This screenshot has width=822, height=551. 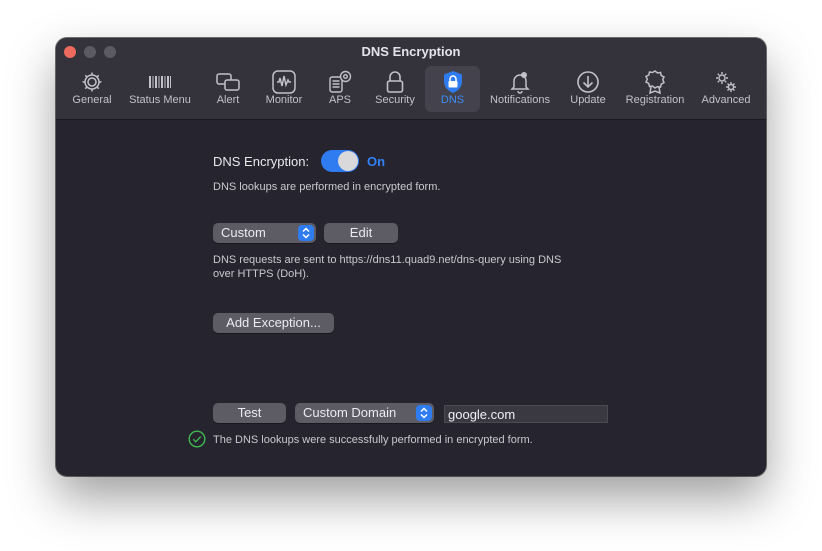 I want to click on dns-provider-popup: Custom, so click(x=264, y=233).